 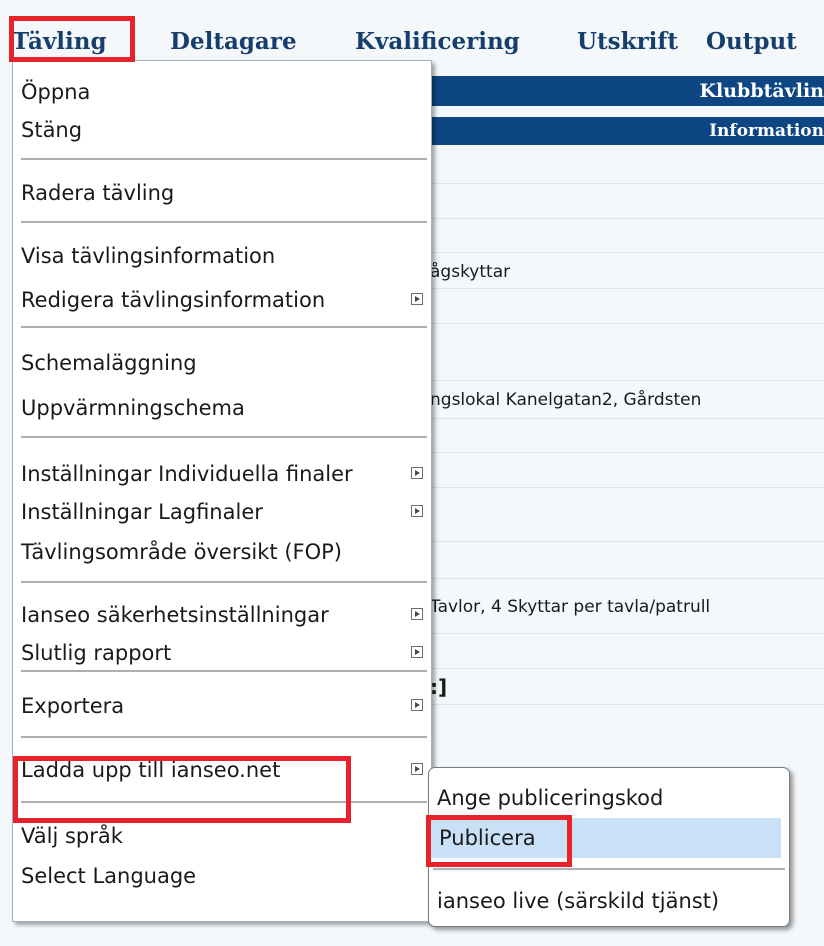 I want to click on menu-item-visa-tavlingsinformation: Visa tävlingsinformation, so click(x=222, y=256).